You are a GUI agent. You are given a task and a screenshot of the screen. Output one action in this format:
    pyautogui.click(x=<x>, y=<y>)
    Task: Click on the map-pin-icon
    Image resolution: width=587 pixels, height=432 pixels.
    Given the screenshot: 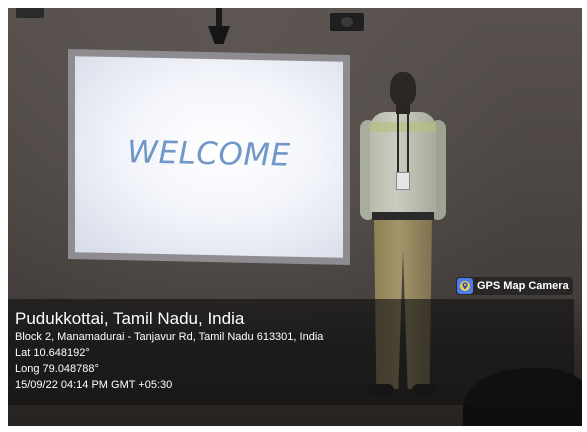 What is the action you would take?
    pyautogui.click(x=465, y=286)
    